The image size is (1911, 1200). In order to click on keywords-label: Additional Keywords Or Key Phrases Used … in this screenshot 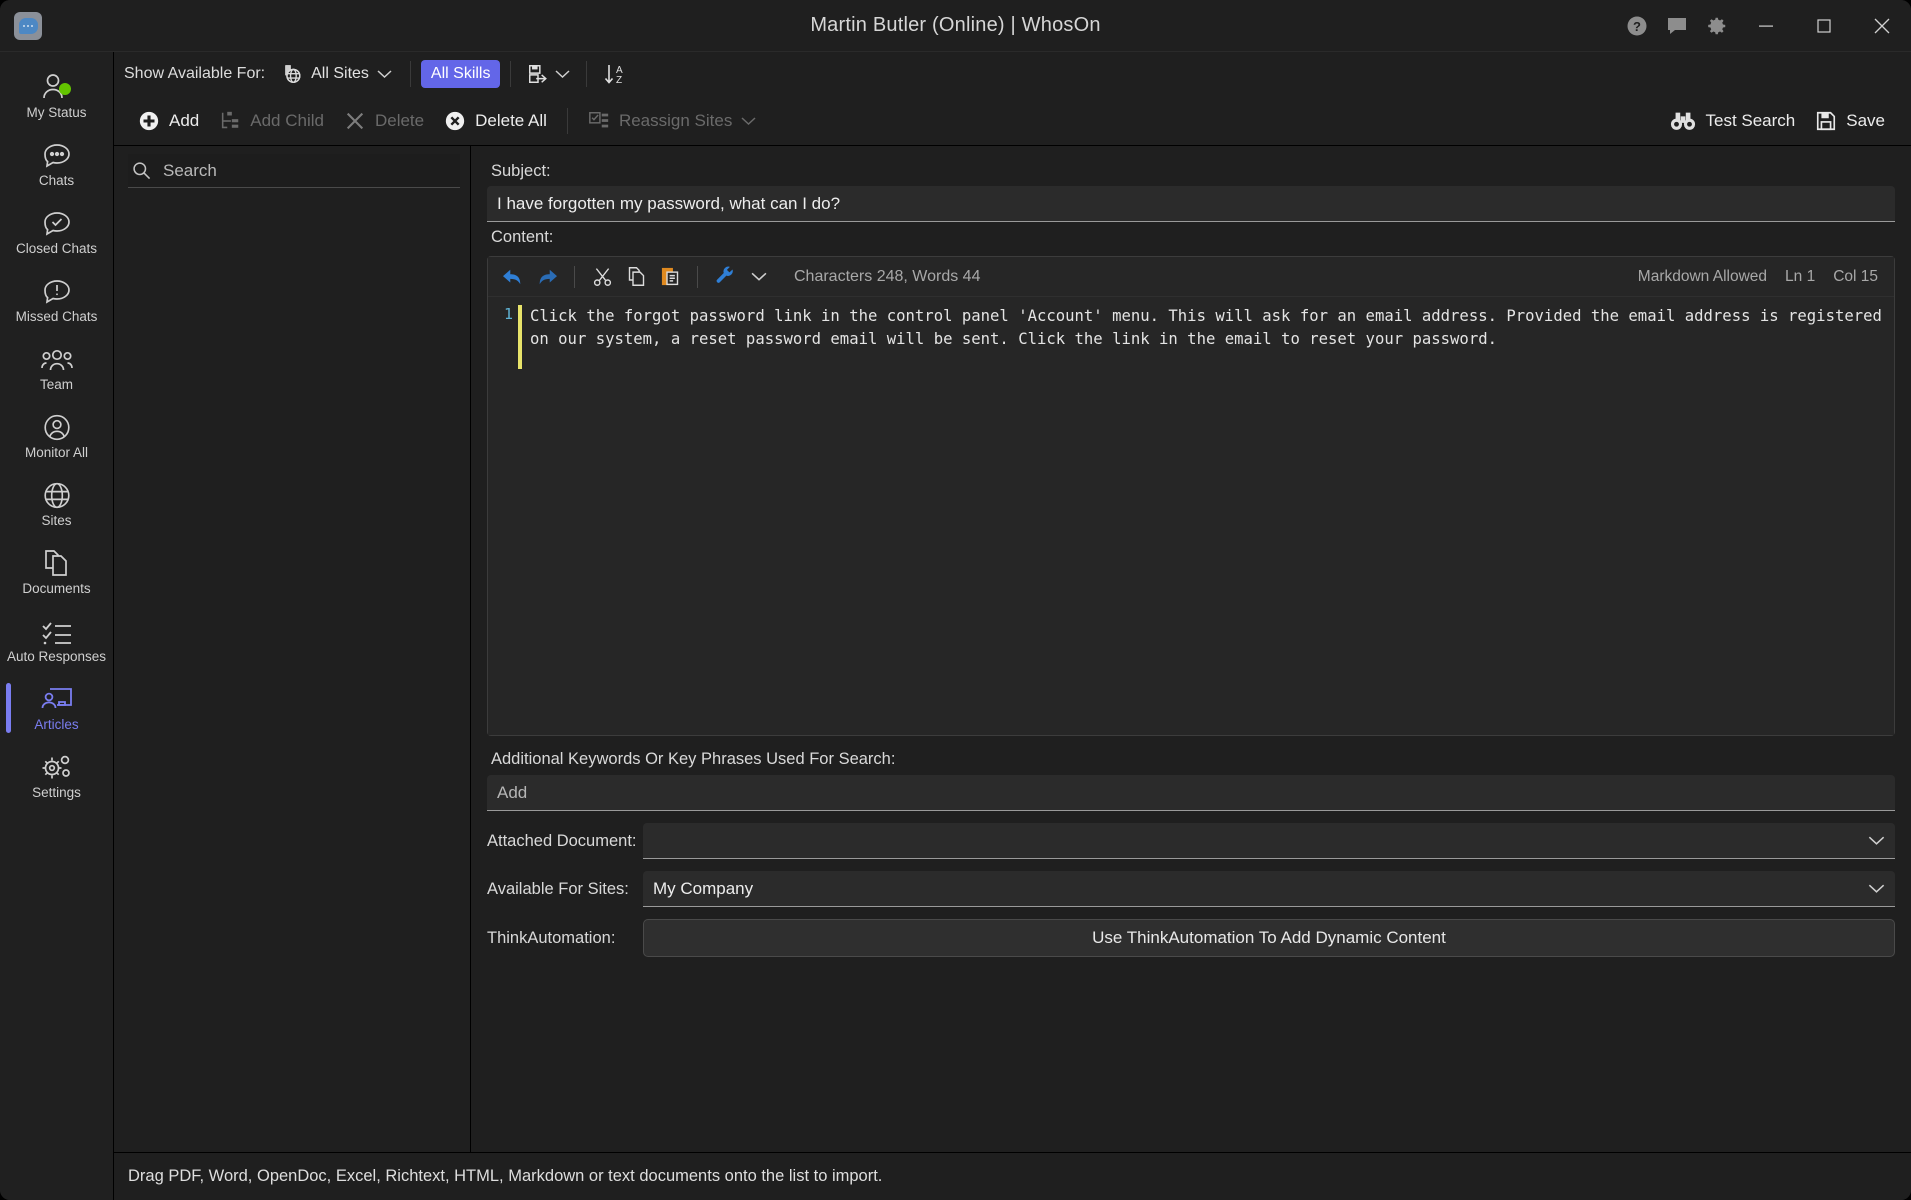, I will do `click(693, 759)`.